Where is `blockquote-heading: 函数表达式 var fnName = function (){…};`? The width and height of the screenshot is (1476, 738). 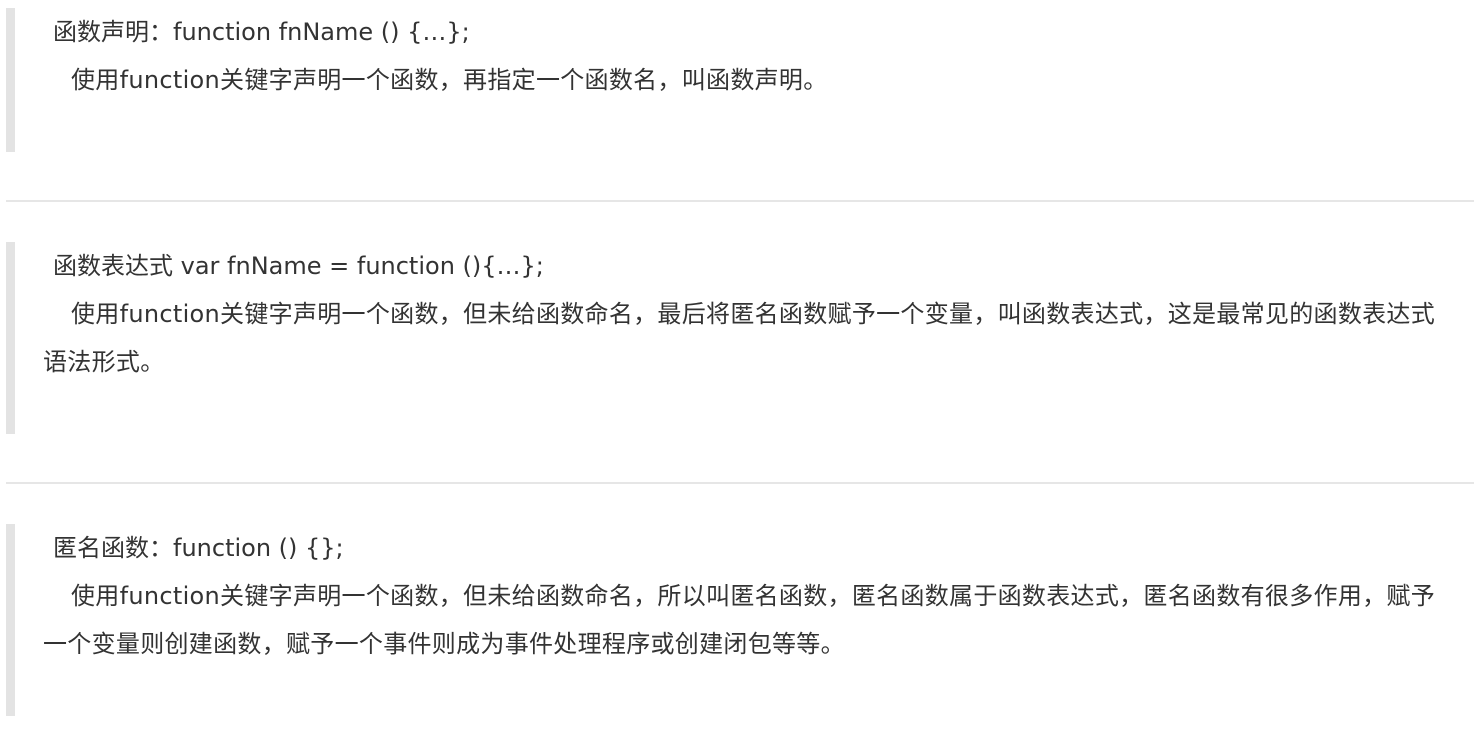 blockquote-heading: 函数表达式 var fnName = function (){…}; is located at coordinates (298, 266).